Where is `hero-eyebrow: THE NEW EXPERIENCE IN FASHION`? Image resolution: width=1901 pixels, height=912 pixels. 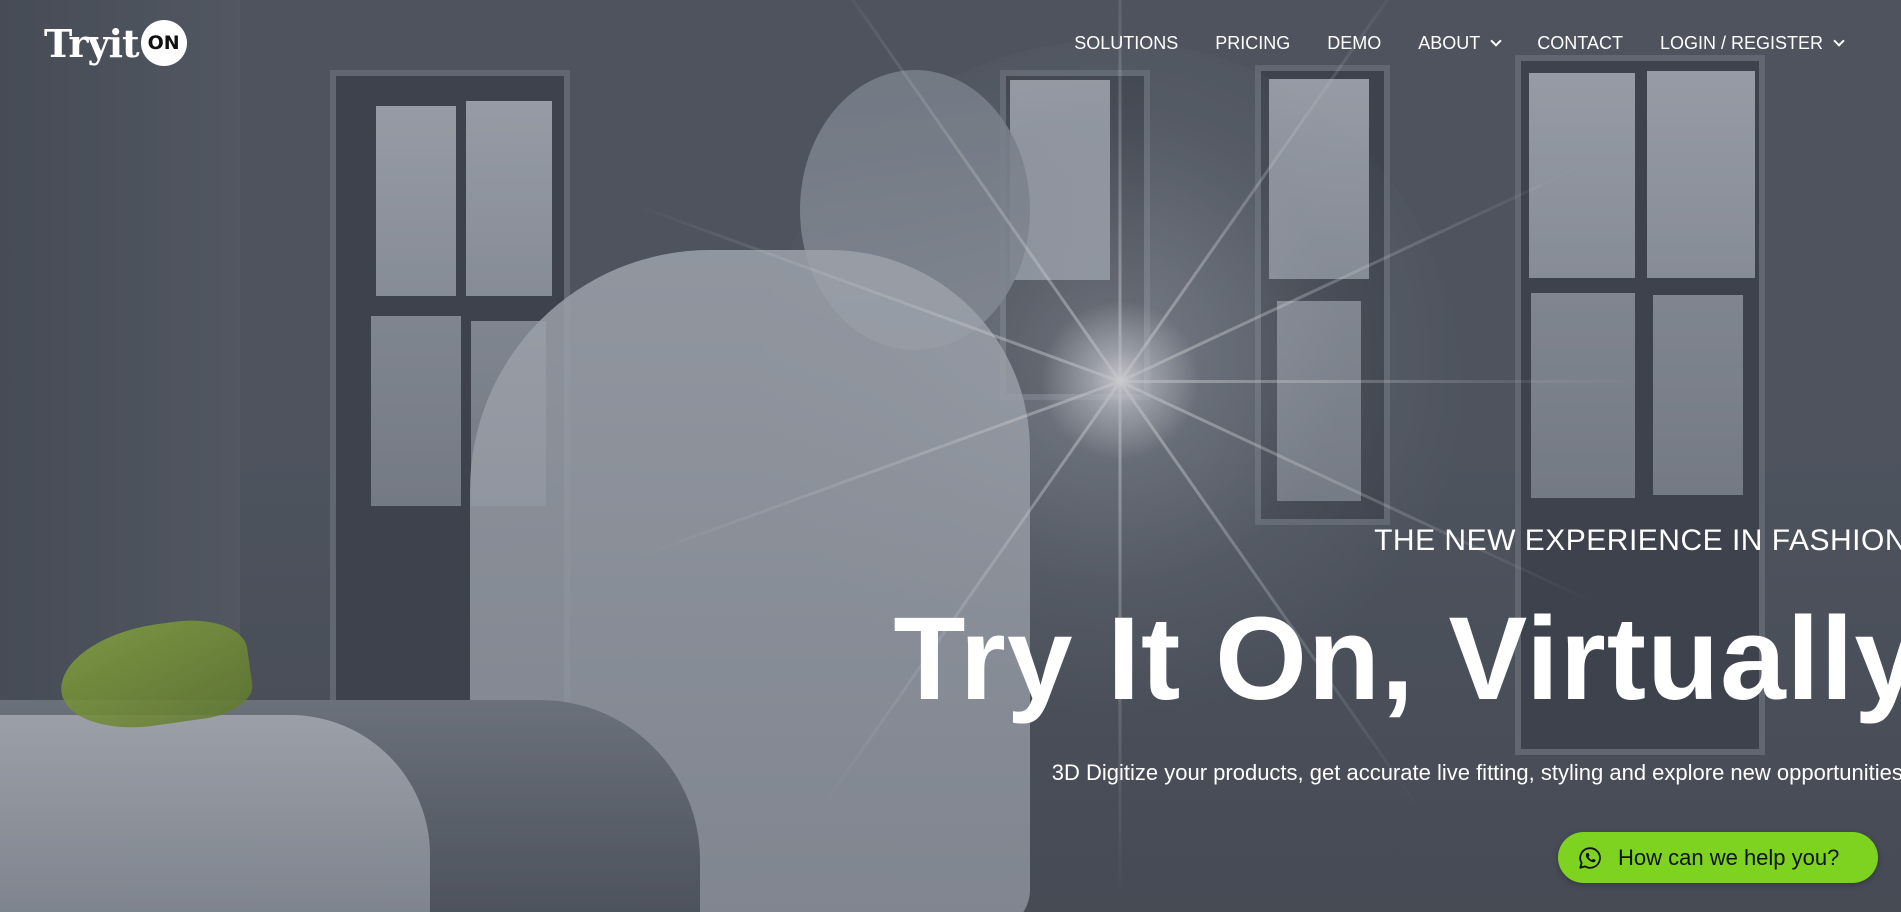
hero-eyebrow: THE NEW EXPERIENCE IN FASHION is located at coordinates (1637, 540).